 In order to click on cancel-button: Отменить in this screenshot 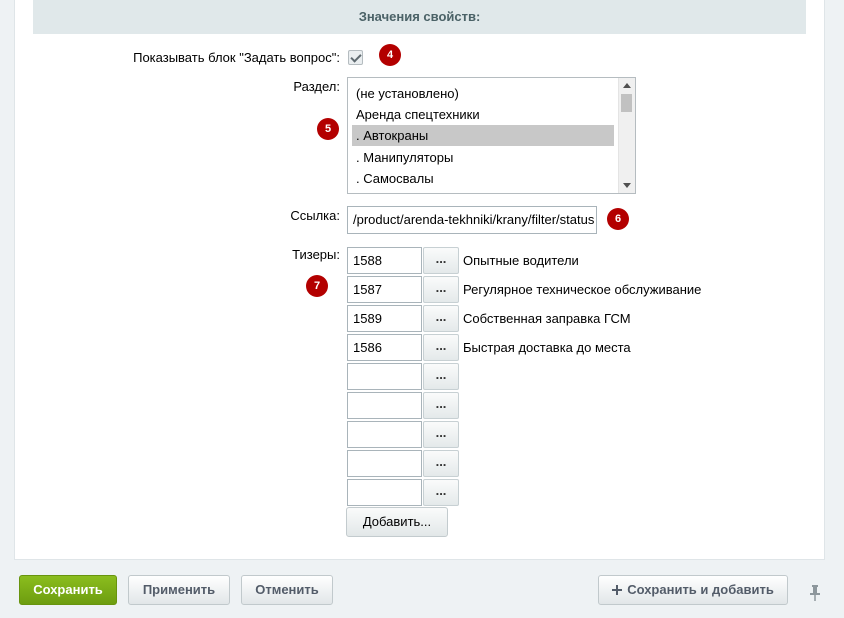, I will do `click(287, 590)`.